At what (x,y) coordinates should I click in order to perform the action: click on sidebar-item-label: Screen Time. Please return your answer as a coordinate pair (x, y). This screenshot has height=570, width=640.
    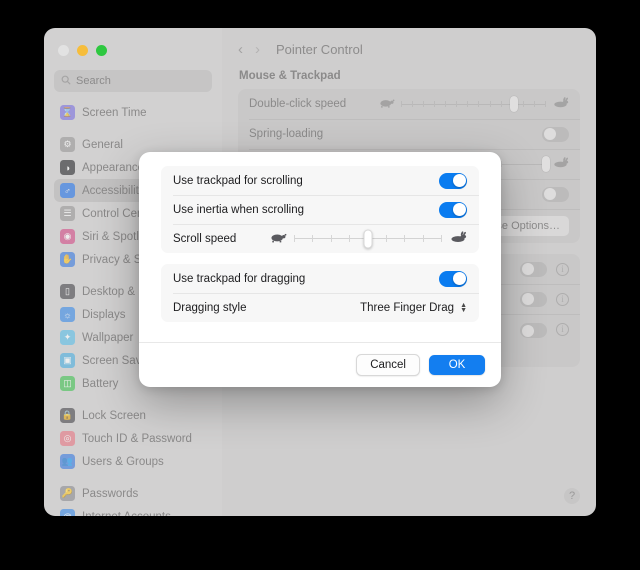
    Looking at the image, I should click on (114, 112).